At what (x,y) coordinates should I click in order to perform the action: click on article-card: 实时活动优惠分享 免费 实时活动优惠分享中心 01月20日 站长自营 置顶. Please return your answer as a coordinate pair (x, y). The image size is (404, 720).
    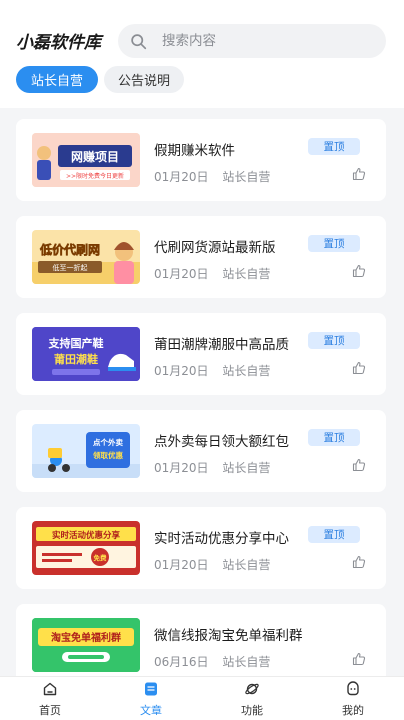
    Looking at the image, I should click on (201, 548).